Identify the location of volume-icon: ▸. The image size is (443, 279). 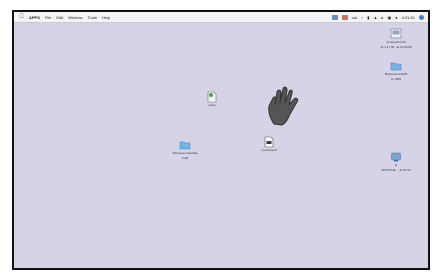
(382, 17).